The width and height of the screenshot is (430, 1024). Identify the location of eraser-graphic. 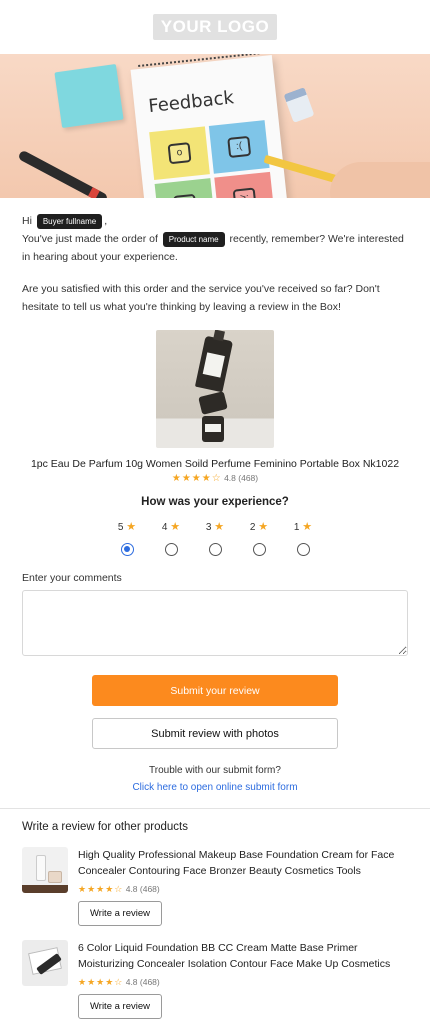
(299, 105).